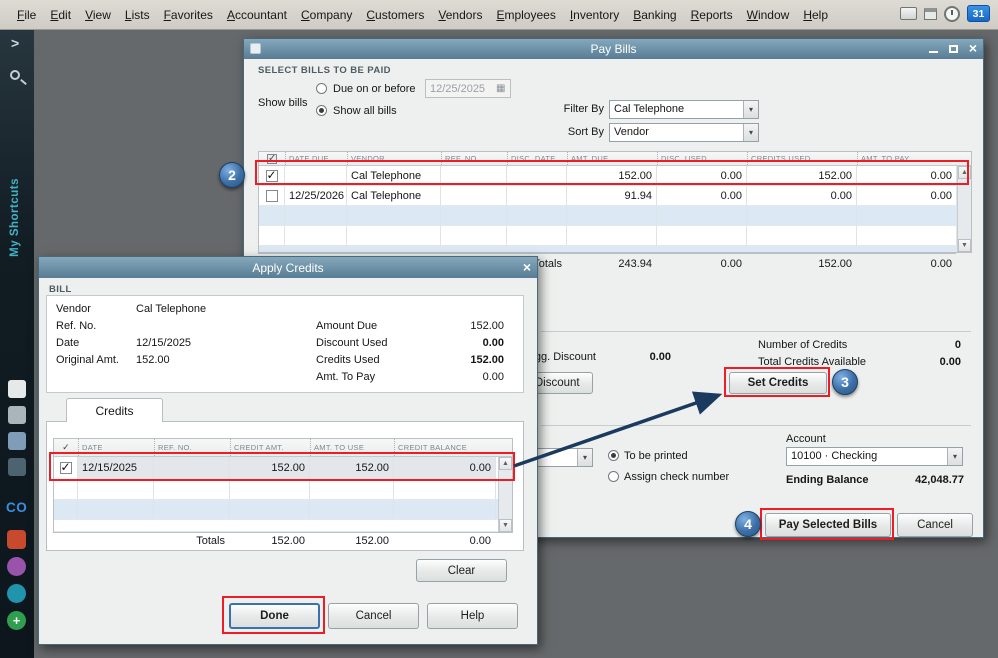 Image resolution: width=998 pixels, height=658 pixels. What do you see at coordinates (274, 616) in the screenshot?
I see `done-button: Done` at bounding box center [274, 616].